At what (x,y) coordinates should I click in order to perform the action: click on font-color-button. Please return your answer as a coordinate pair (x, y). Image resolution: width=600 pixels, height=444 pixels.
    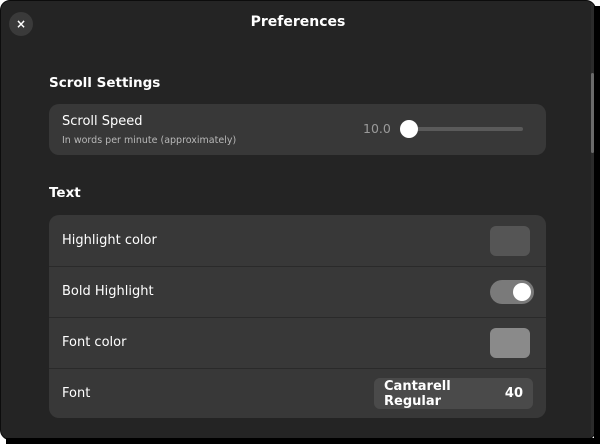
    Looking at the image, I should click on (510, 343).